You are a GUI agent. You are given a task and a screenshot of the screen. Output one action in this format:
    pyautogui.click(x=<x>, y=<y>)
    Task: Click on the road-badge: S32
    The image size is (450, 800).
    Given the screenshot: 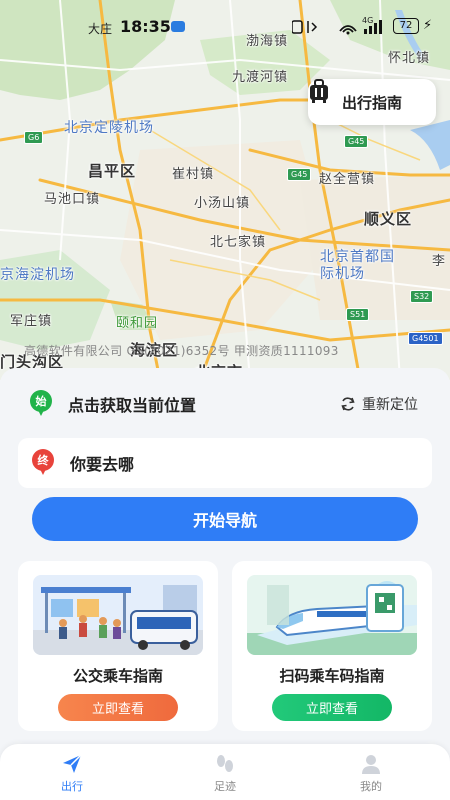 What is the action you would take?
    pyautogui.click(x=422, y=296)
    